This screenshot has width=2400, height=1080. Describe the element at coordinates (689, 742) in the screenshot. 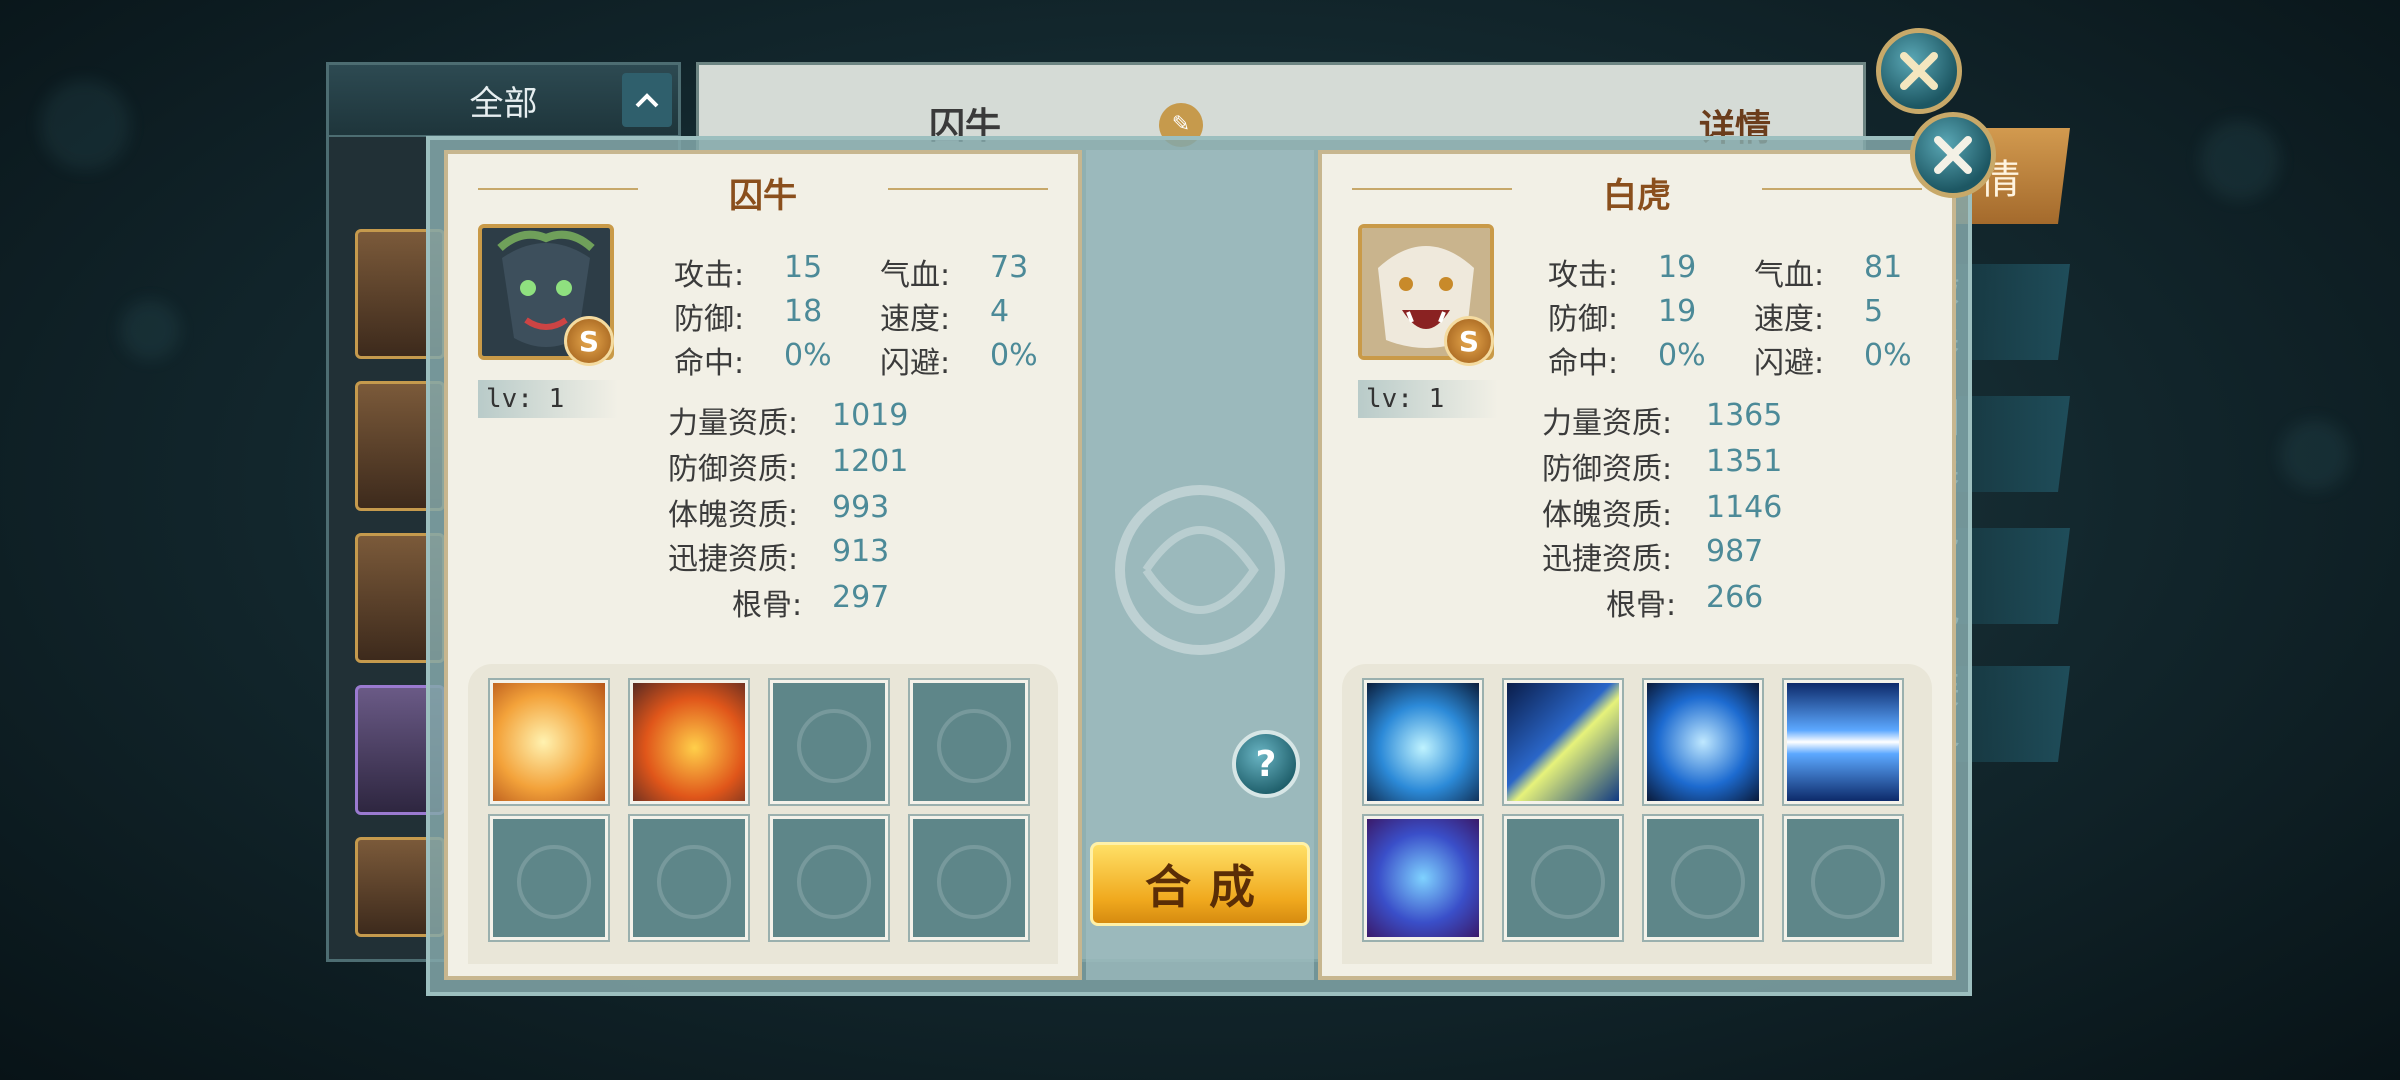

I see `flame-shield-skill-icon` at that location.